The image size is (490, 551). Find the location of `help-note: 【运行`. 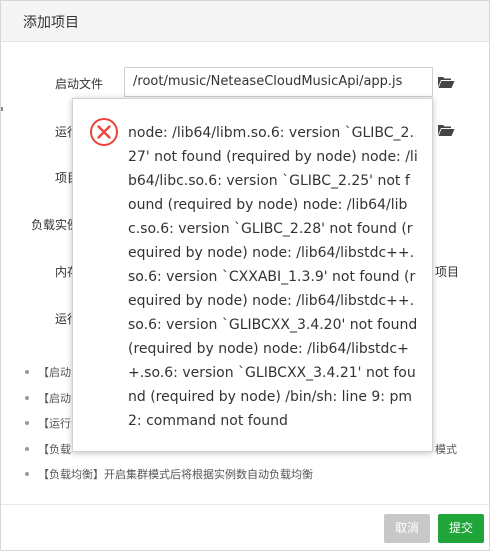

help-note: 【运行 is located at coordinates (48, 423).